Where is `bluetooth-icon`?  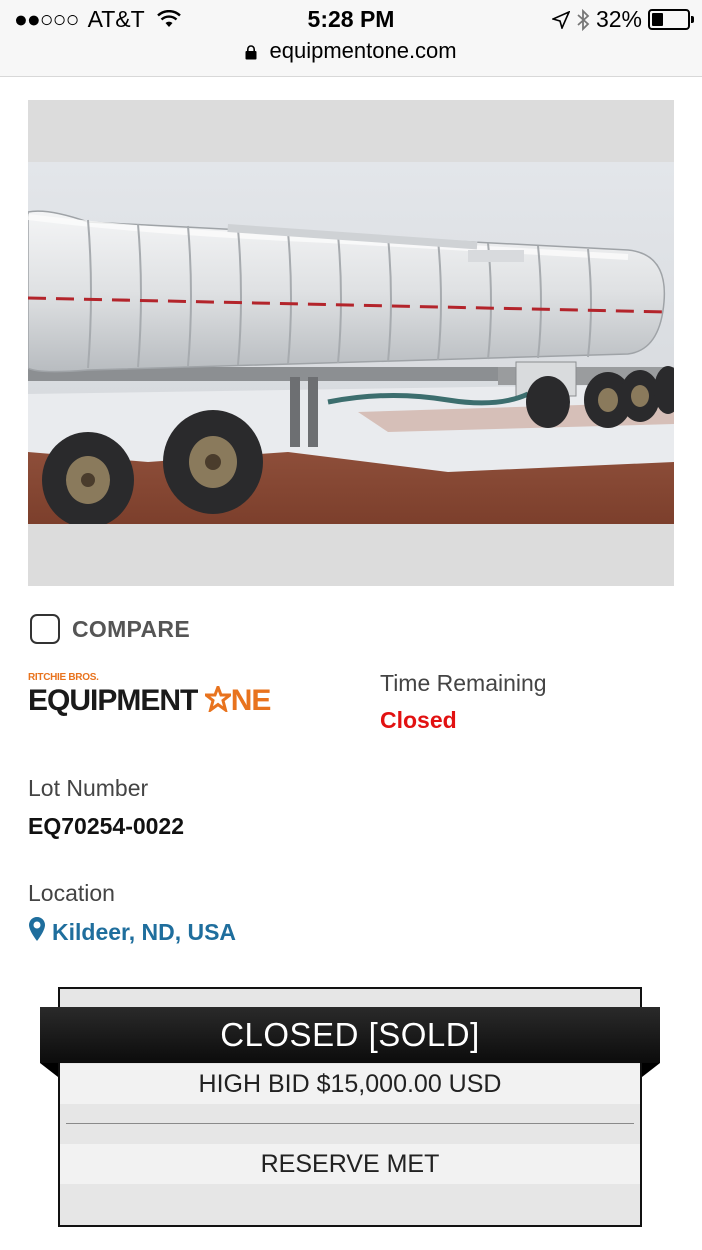
bluetooth-icon is located at coordinates (583, 19).